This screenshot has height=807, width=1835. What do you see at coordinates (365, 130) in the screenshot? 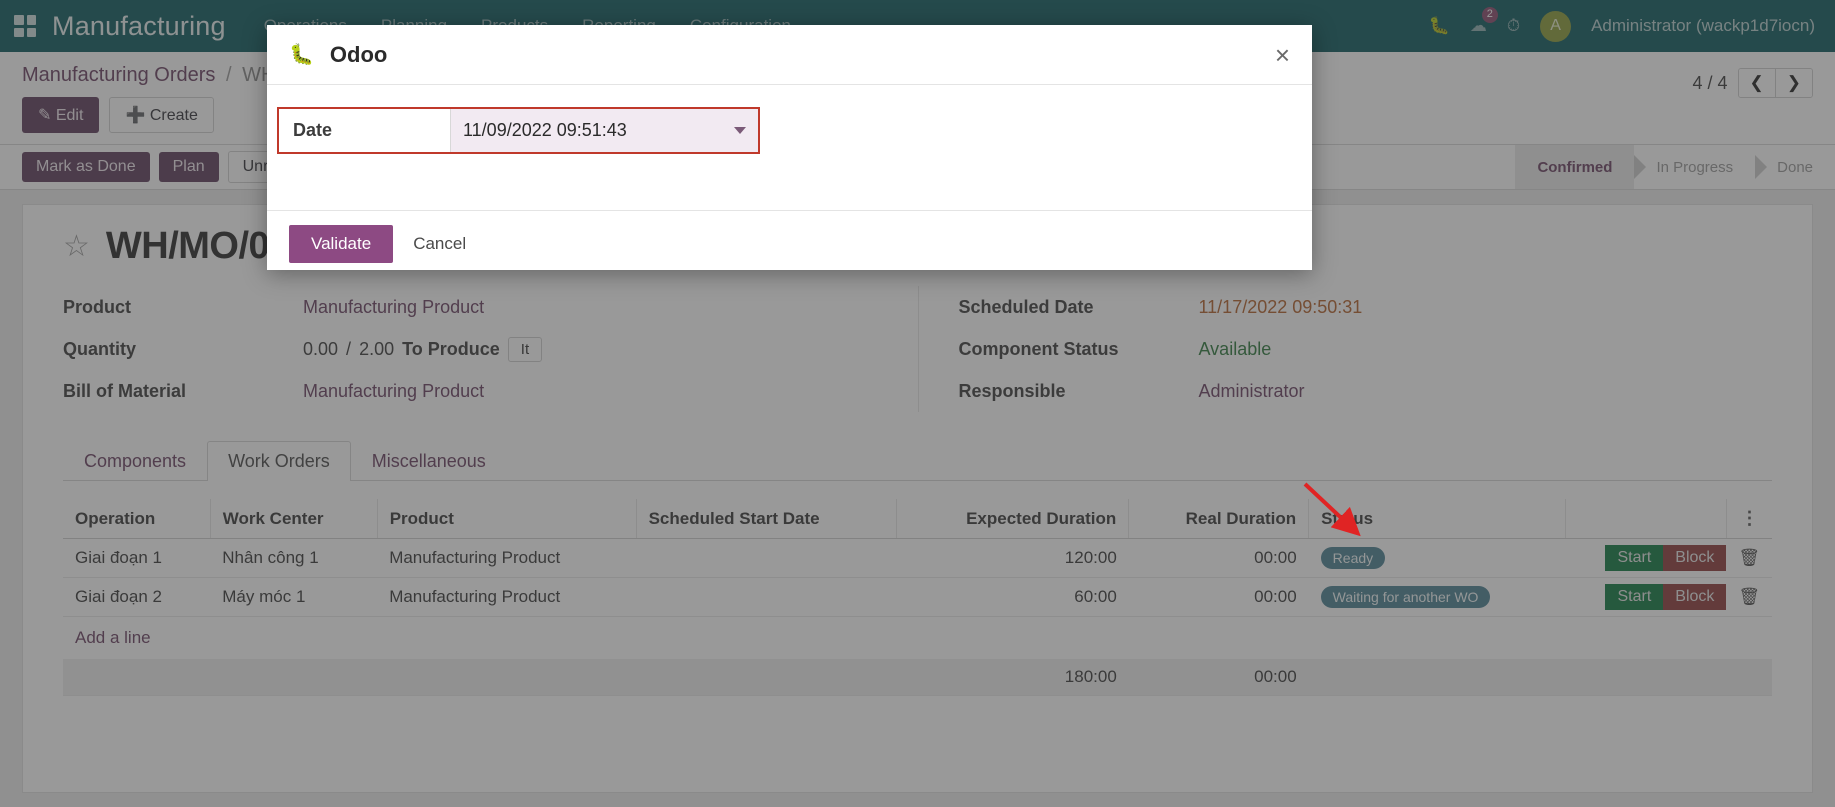
I see `date-field-label: Date` at bounding box center [365, 130].